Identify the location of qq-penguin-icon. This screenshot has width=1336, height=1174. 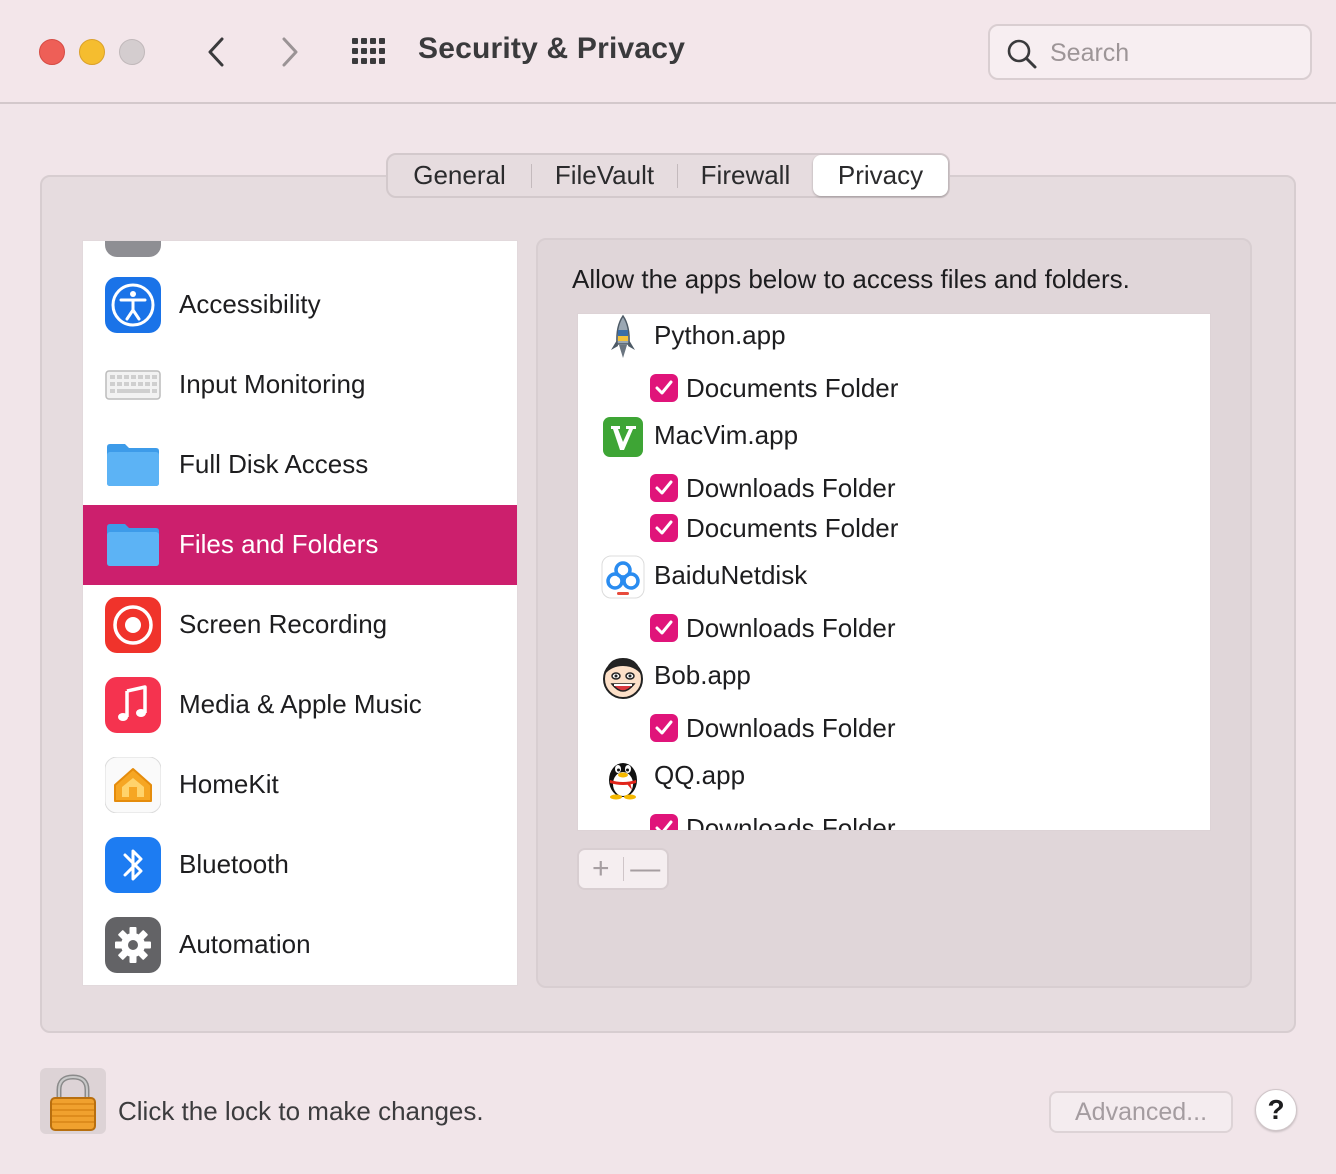
(623, 781).